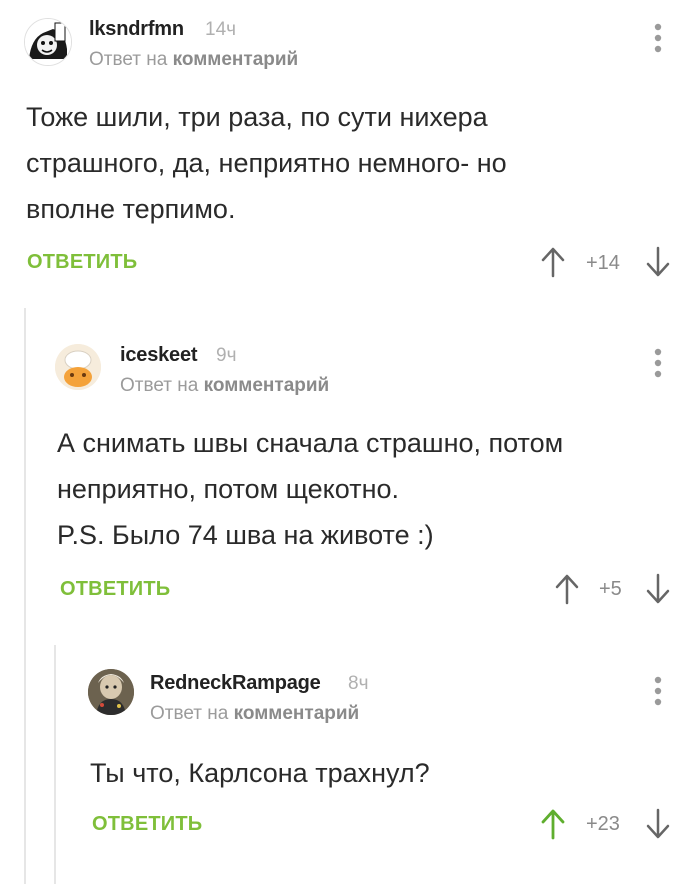 The height and width of the screenshot is (884, 700). I want to click on comment-time: 8ч, so click(358, 683).